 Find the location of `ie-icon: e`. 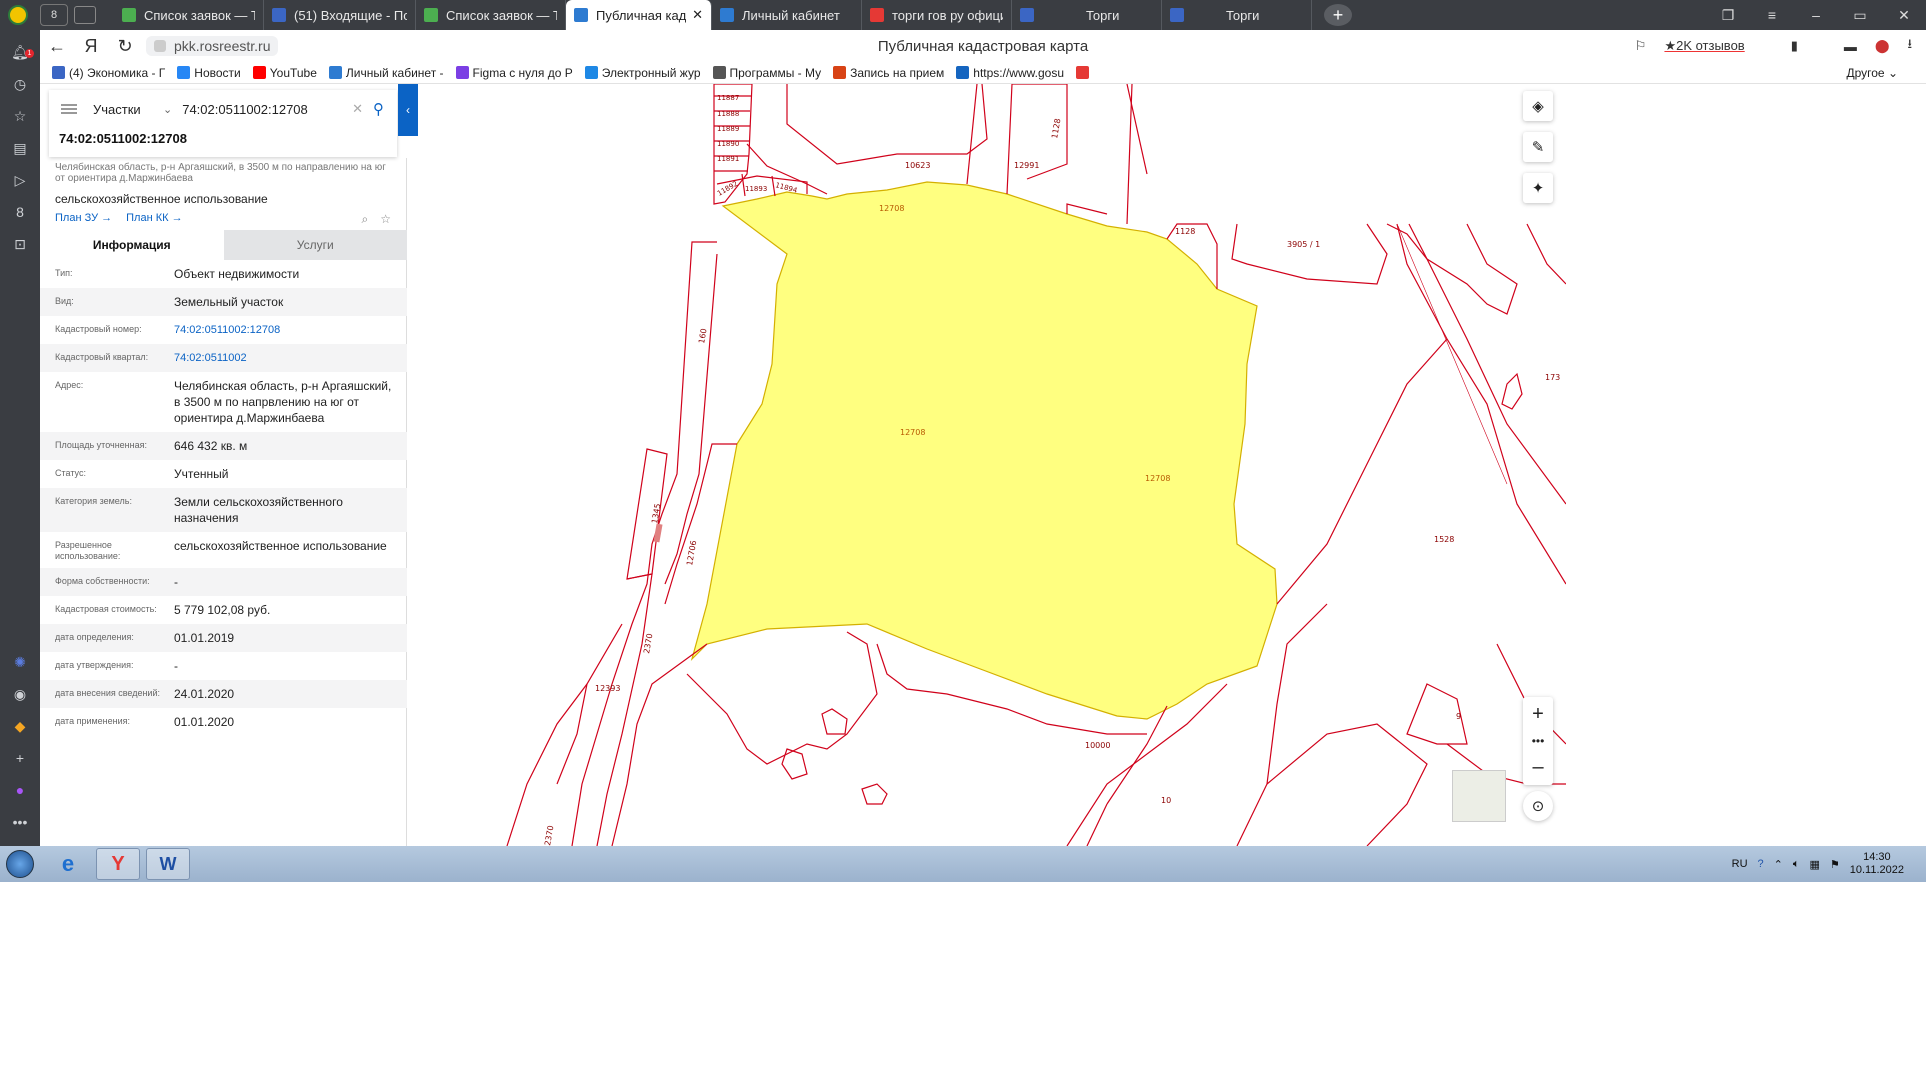

ie-icon: e is located at coordinates (68, 864).